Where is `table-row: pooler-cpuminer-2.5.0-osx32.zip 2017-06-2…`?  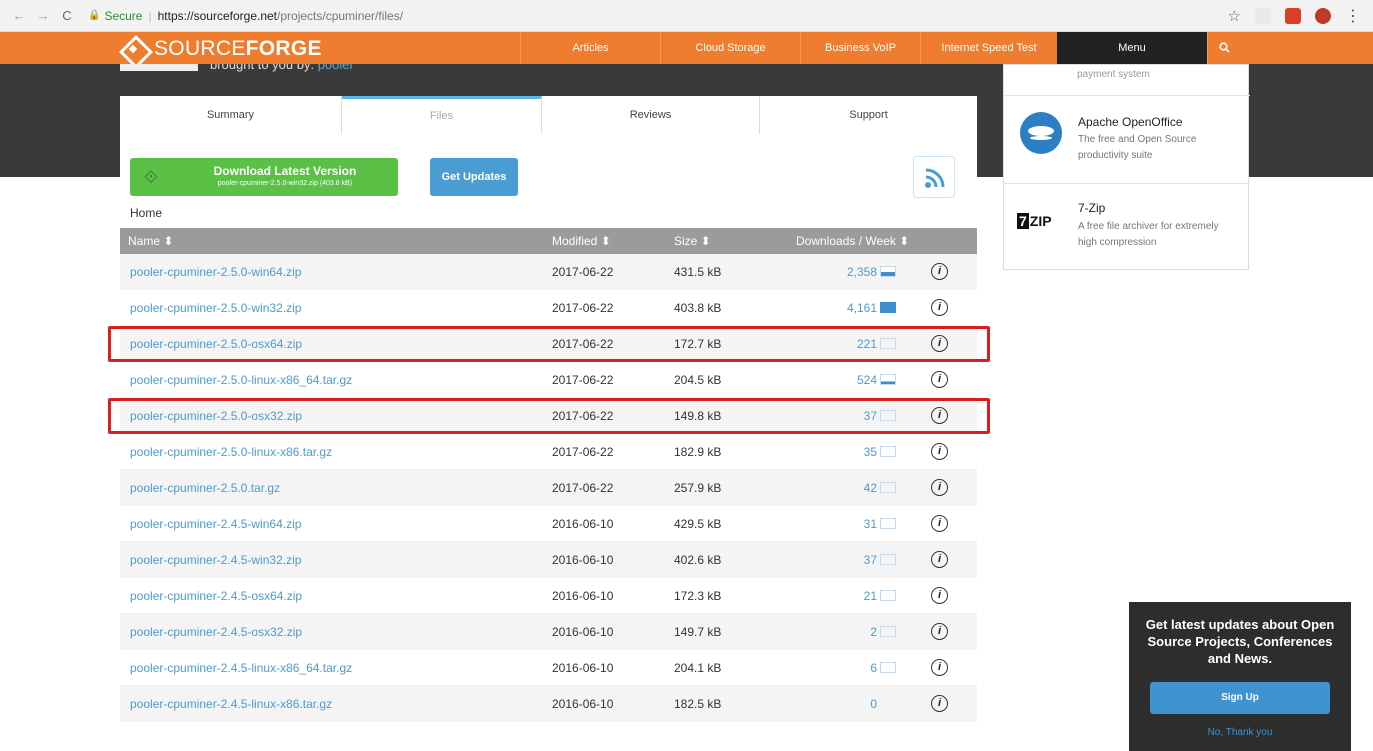 table-row: pooler-cpuminer-2.5.0-osx32.zip 2017-06-2… is located at coordinates (549, 416).